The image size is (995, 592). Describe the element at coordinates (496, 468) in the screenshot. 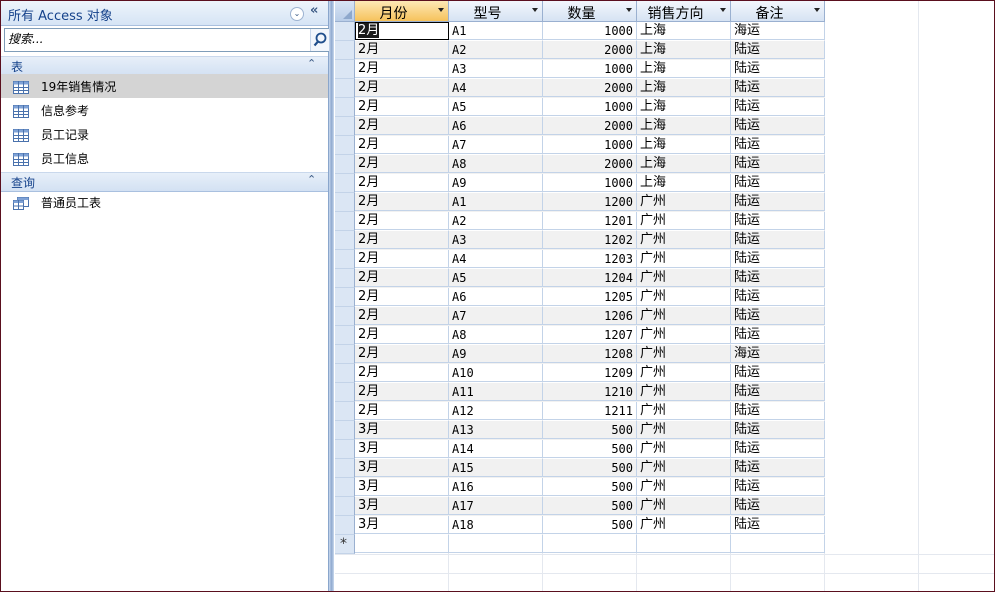

I see `cell-model: A15` at that location.